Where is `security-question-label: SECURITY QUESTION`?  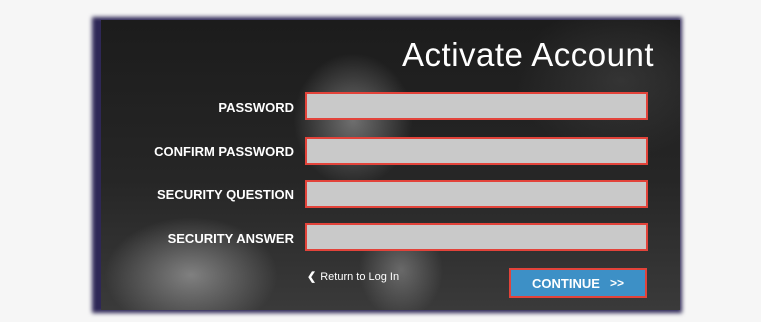
security-question-label: SECURITY QUESTION is located at coordinates (225, 194).